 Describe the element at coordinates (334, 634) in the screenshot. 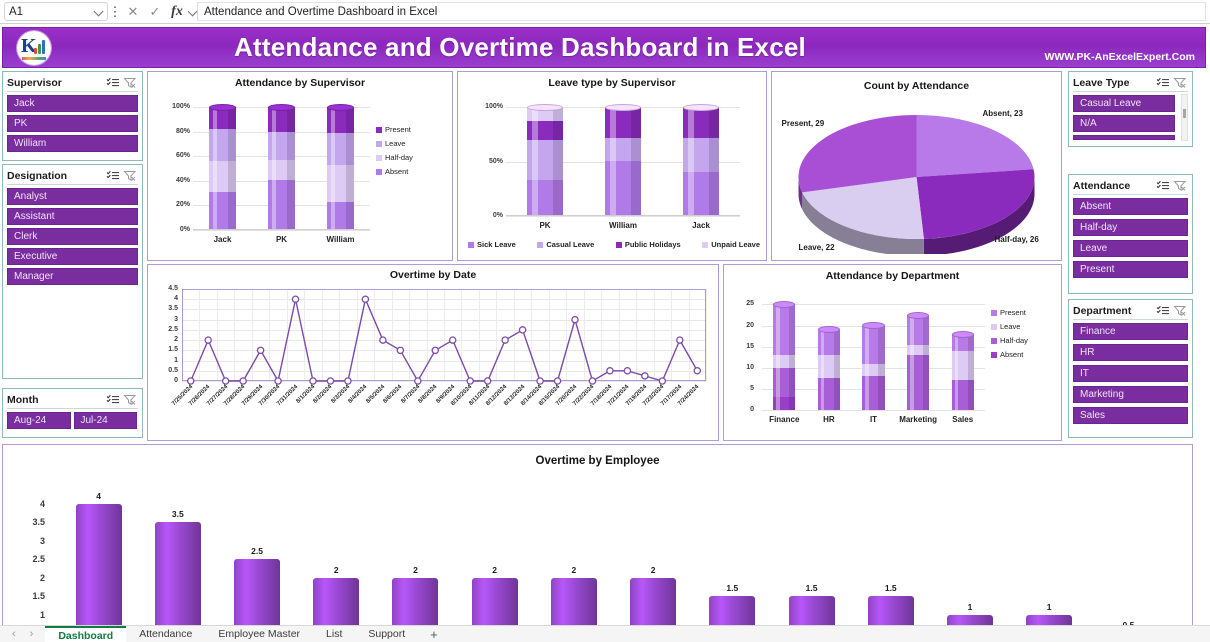

I see `sheet-tab-list: List` at that location.